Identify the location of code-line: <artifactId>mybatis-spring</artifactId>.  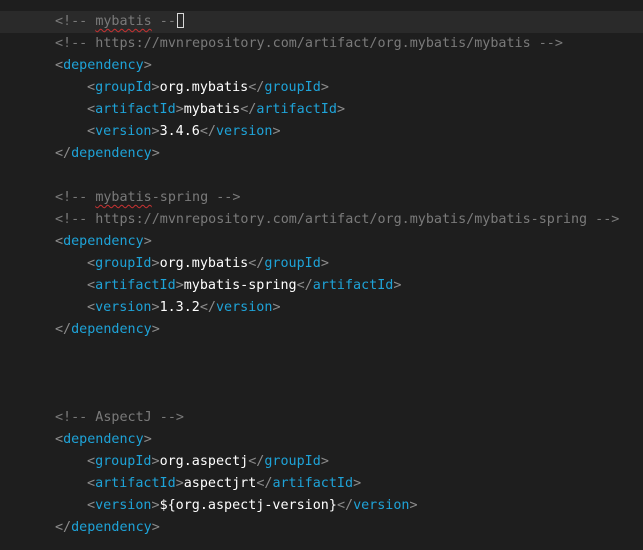
(321, 286).